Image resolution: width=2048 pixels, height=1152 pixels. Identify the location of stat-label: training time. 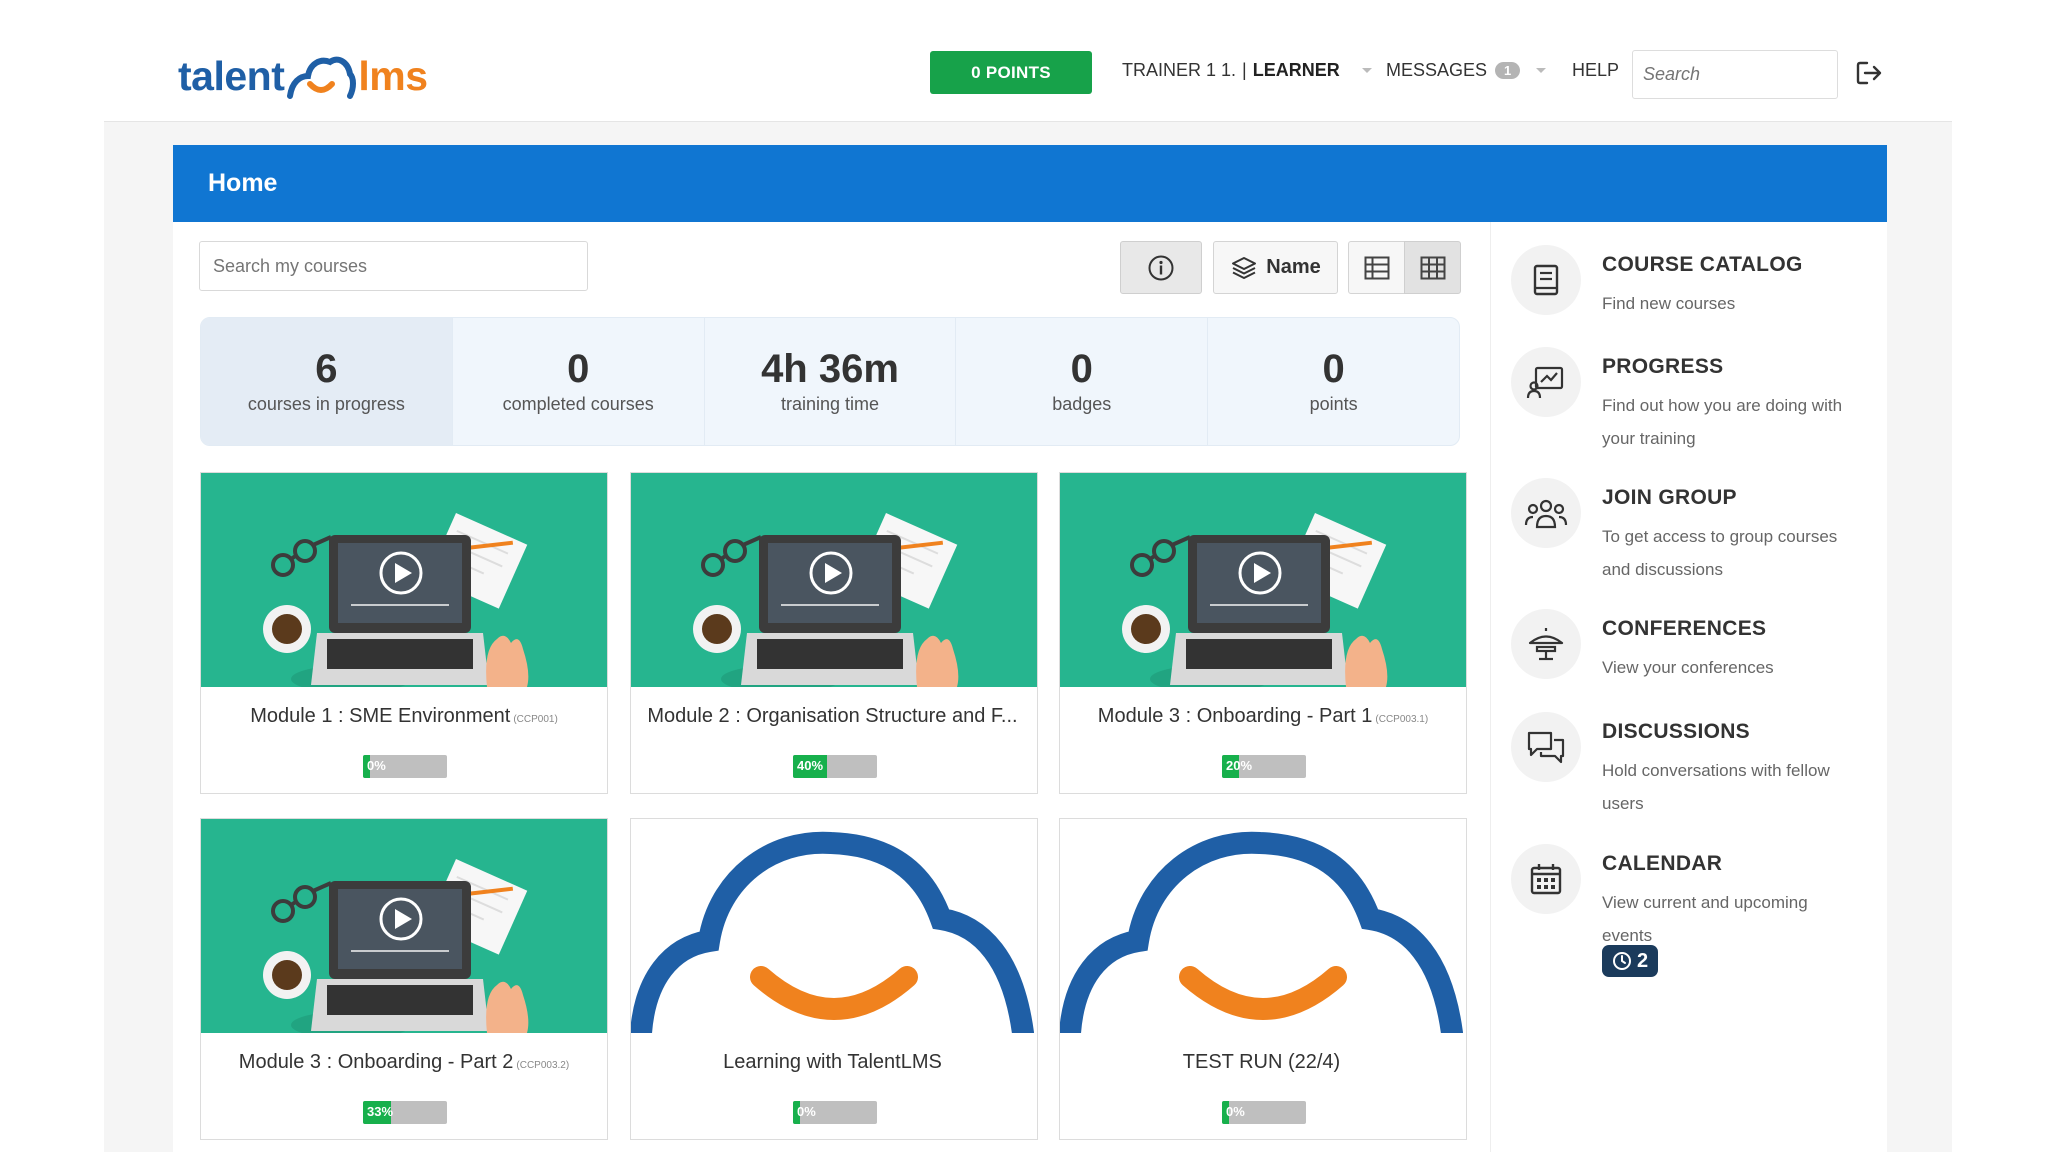
(830, 404).